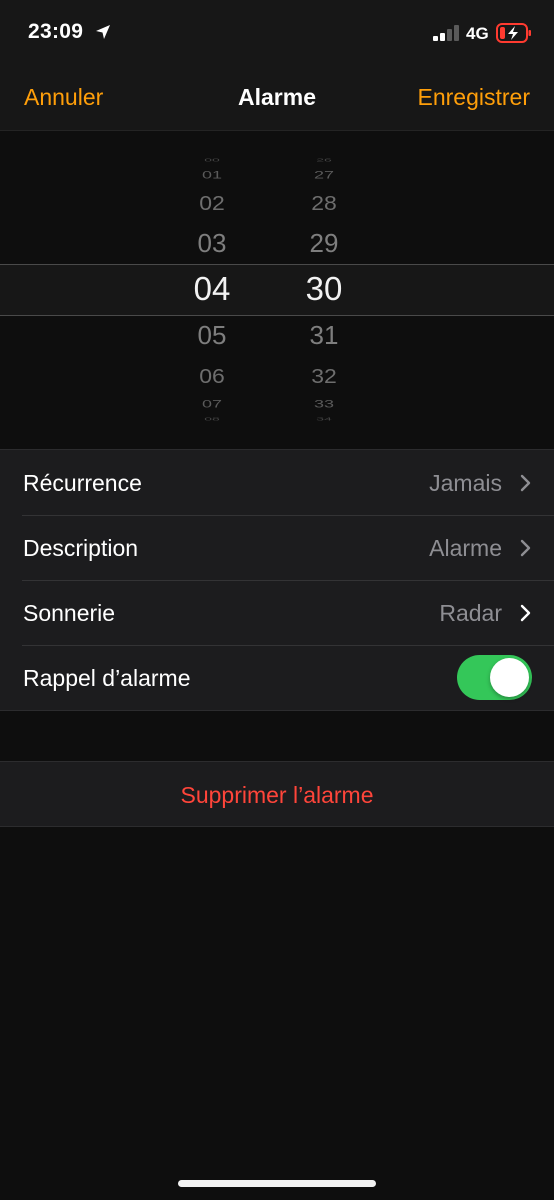 This screenshot has width=554, height=1200. Describe the element at coordinates (465, 483) in the screenshot. I see `repeat-value: Jamais` at that location.